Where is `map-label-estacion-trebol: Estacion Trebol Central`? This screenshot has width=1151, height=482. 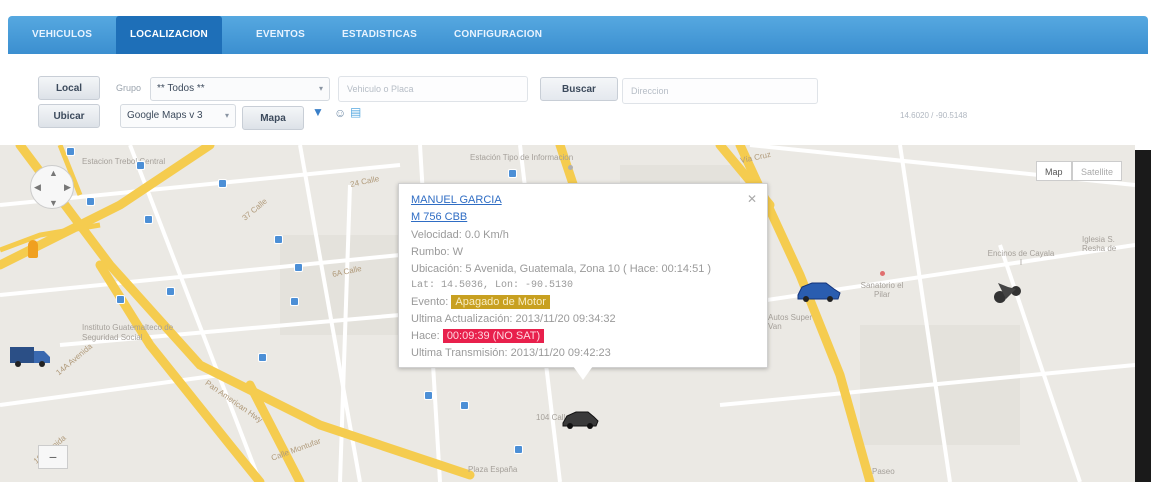 map-label-estacion-trebol: Estacion Trebol Central is located at coordinates (124, 161).